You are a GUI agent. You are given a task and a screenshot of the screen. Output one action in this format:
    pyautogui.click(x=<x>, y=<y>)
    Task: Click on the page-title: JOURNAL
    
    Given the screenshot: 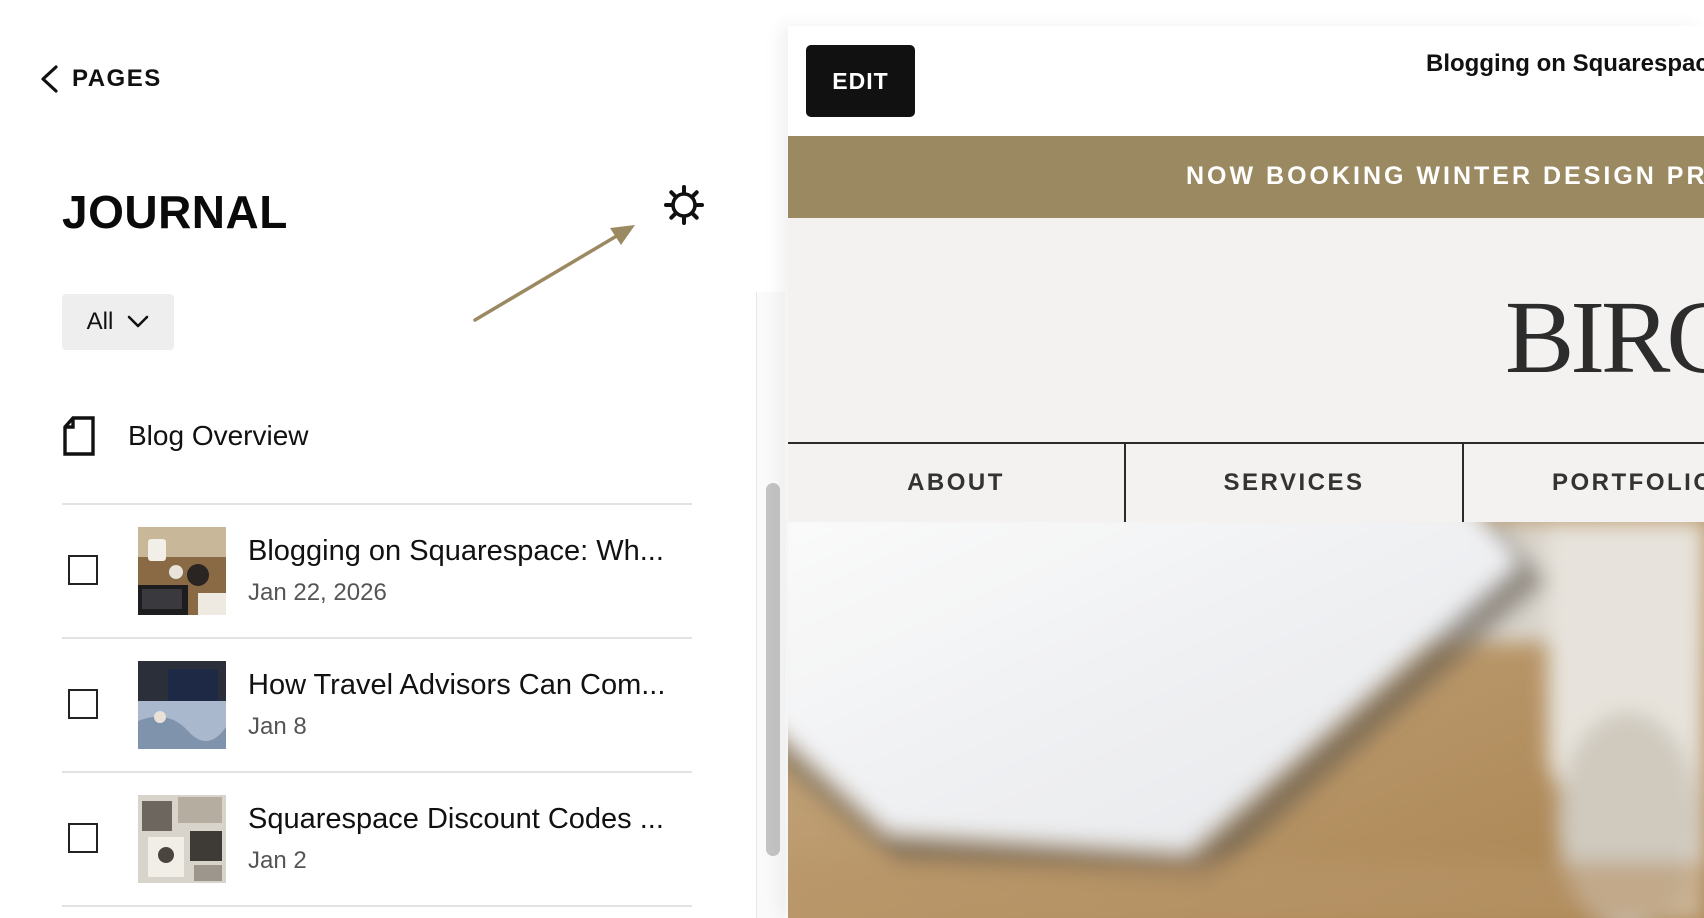 What is the action you would take?
    pyautogui.click(x=175, y=212)
    